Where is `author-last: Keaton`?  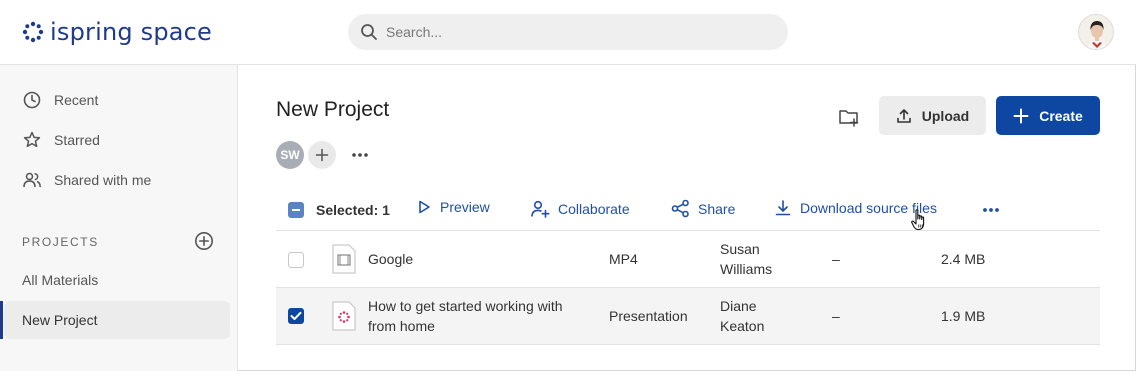
author-last: Keaton is located at coordinates (742, 326).